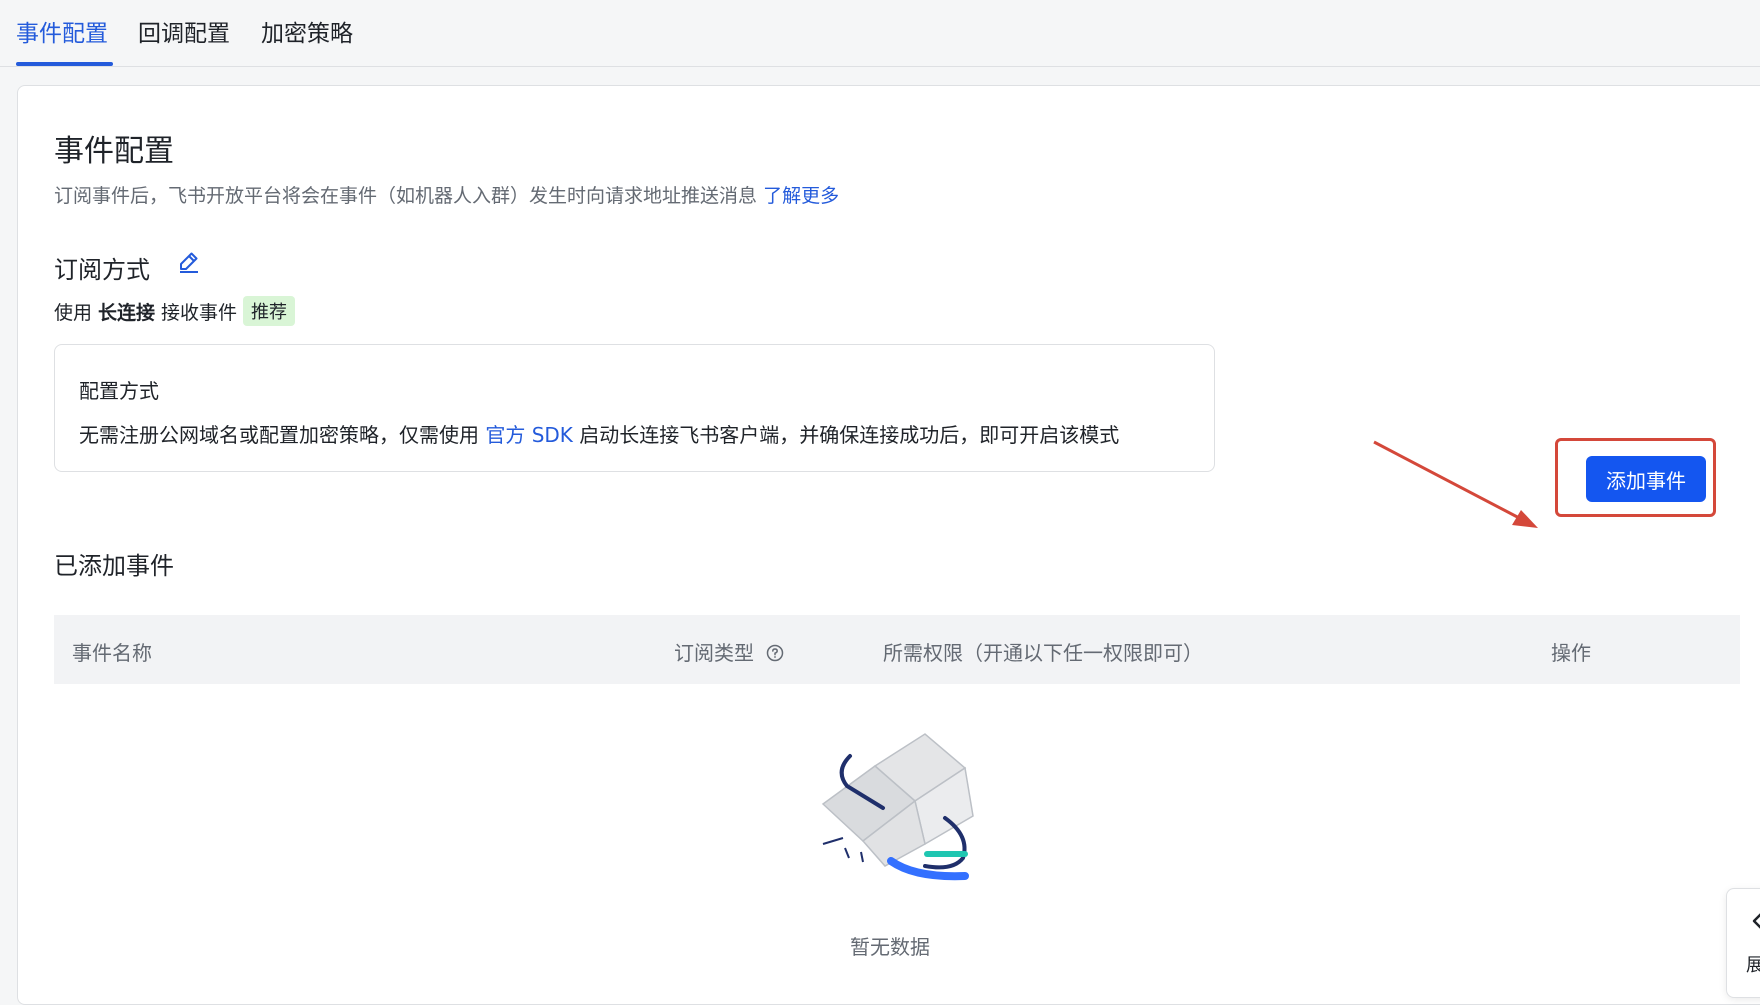 The image size is (1760, 1005). What do you see at coordinates (114, 151) in the screenshot?
I see `page-title: 事件配置` at bounding box center [114, 151].